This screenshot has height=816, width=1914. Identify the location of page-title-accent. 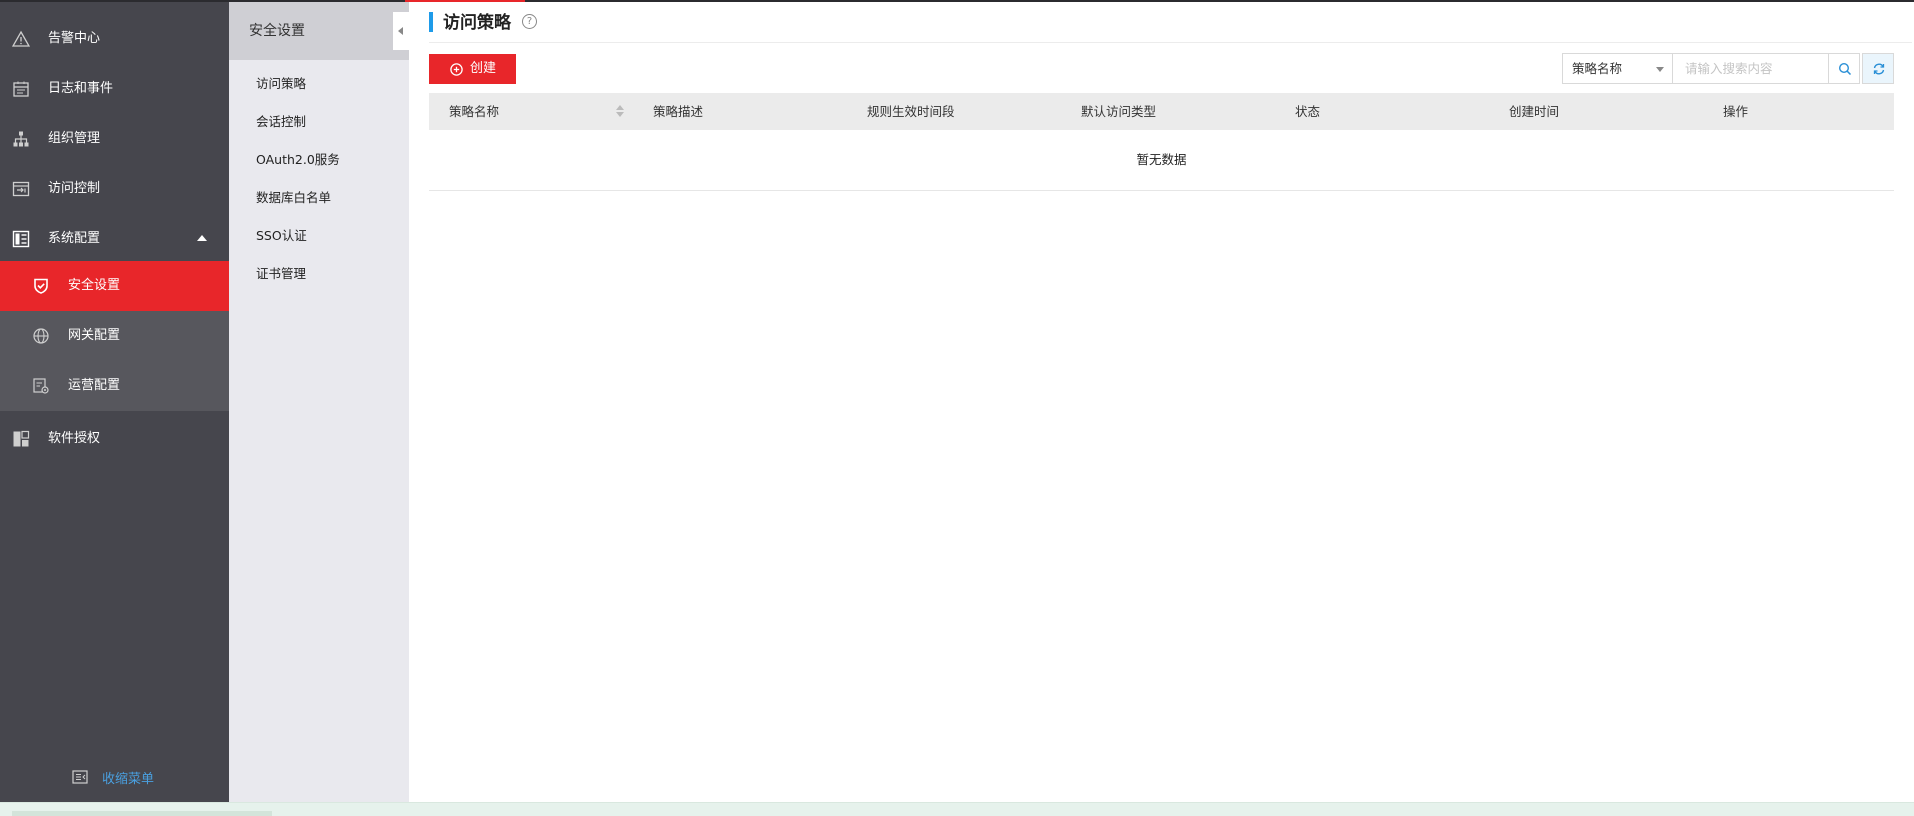
(431, 22).